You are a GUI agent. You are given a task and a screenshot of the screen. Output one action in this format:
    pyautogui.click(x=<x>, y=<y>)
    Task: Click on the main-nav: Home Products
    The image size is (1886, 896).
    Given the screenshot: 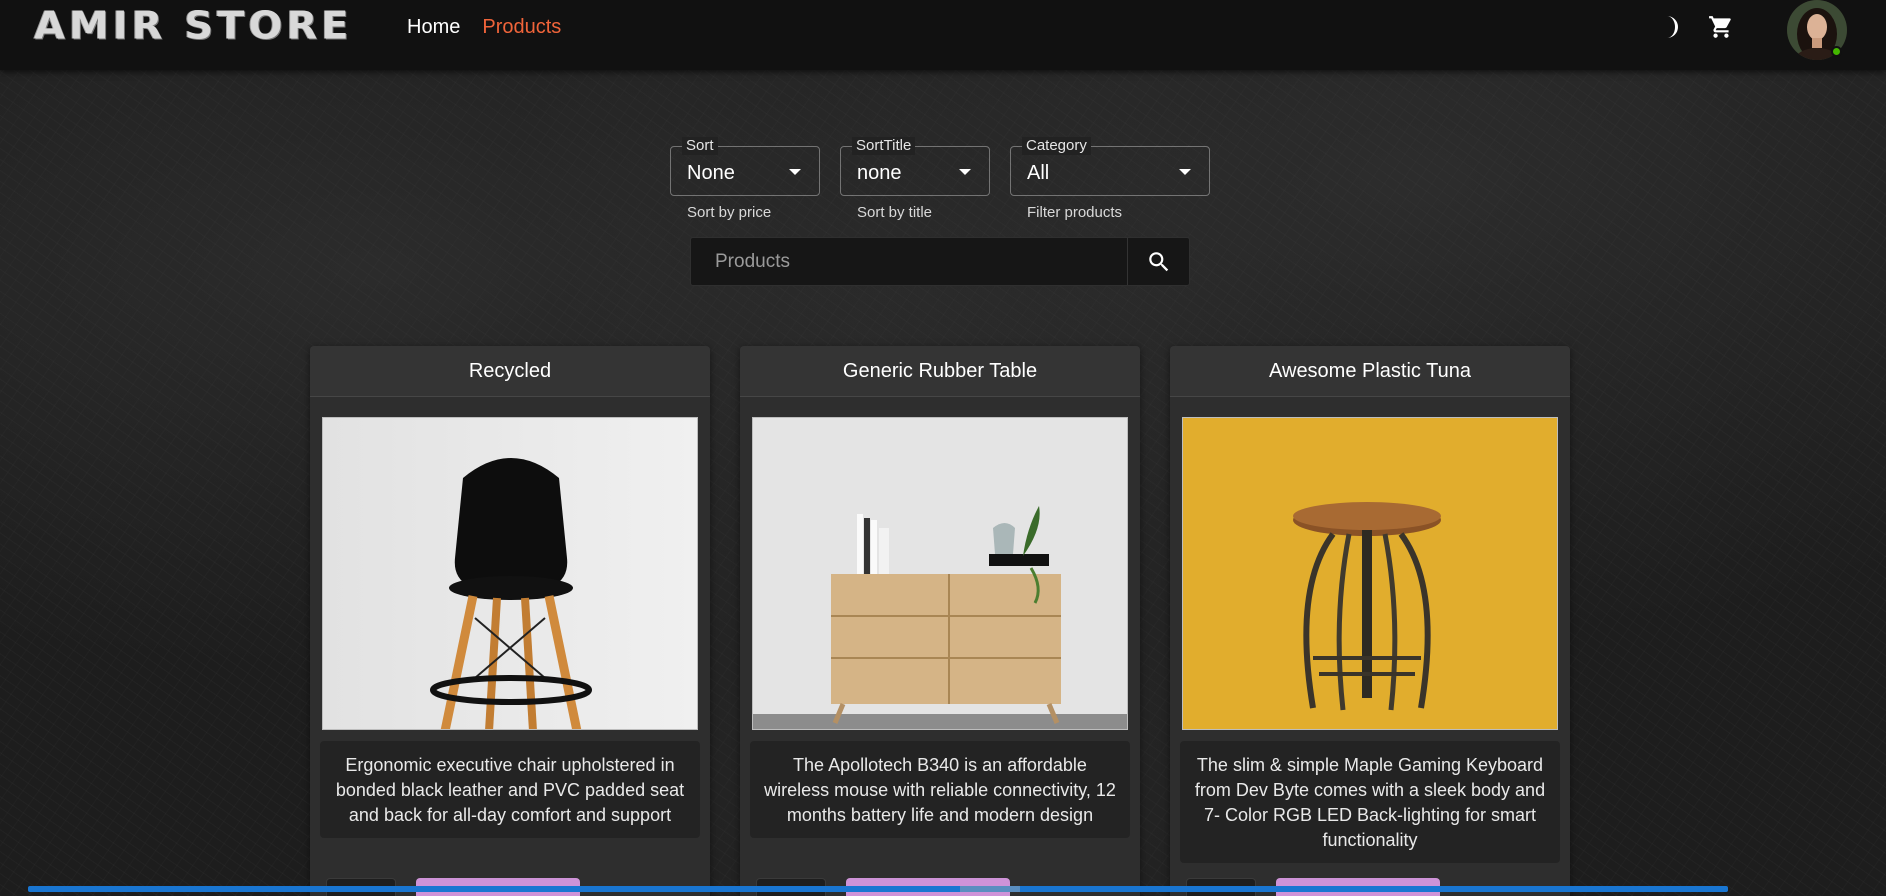 What is the action you would take?
    pyautogui.click(x=484, y=27)
    